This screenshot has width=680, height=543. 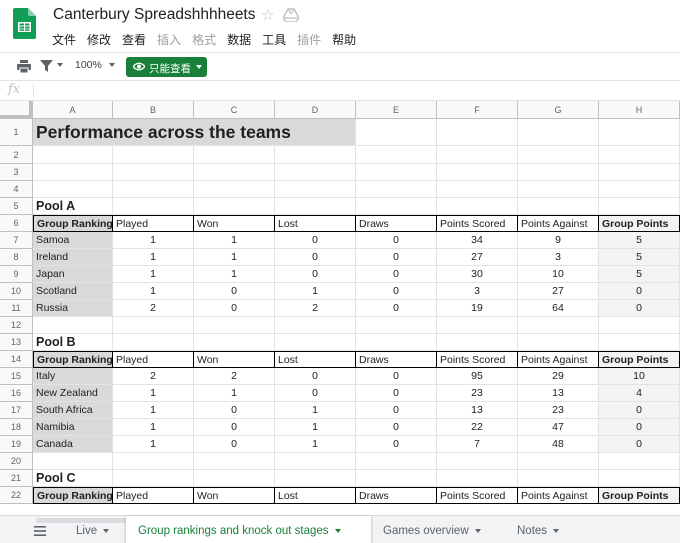 What do you see at coordinates (344, 39) in the screenshot?
I see `menu-item: 帮助` at bounding box center [344, 39].